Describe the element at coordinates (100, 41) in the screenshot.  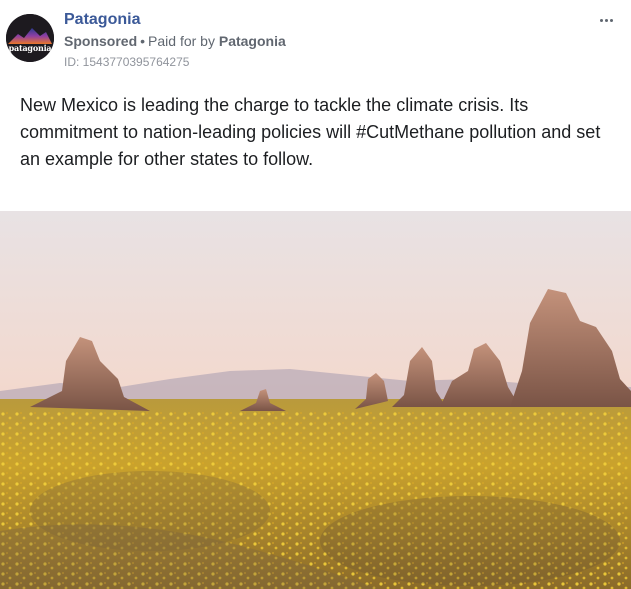
I see `sponsored-label: Sponsored` at that location.